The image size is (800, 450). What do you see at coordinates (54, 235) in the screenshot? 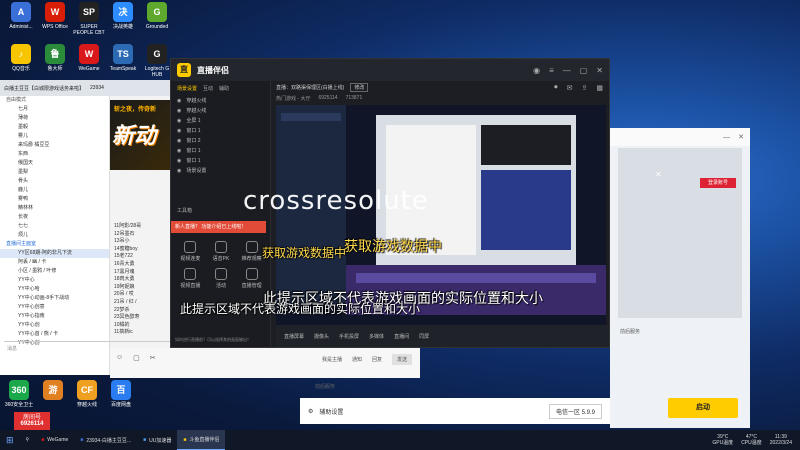
I see `list-item: 烦儿` at bounding box center [54, 235].